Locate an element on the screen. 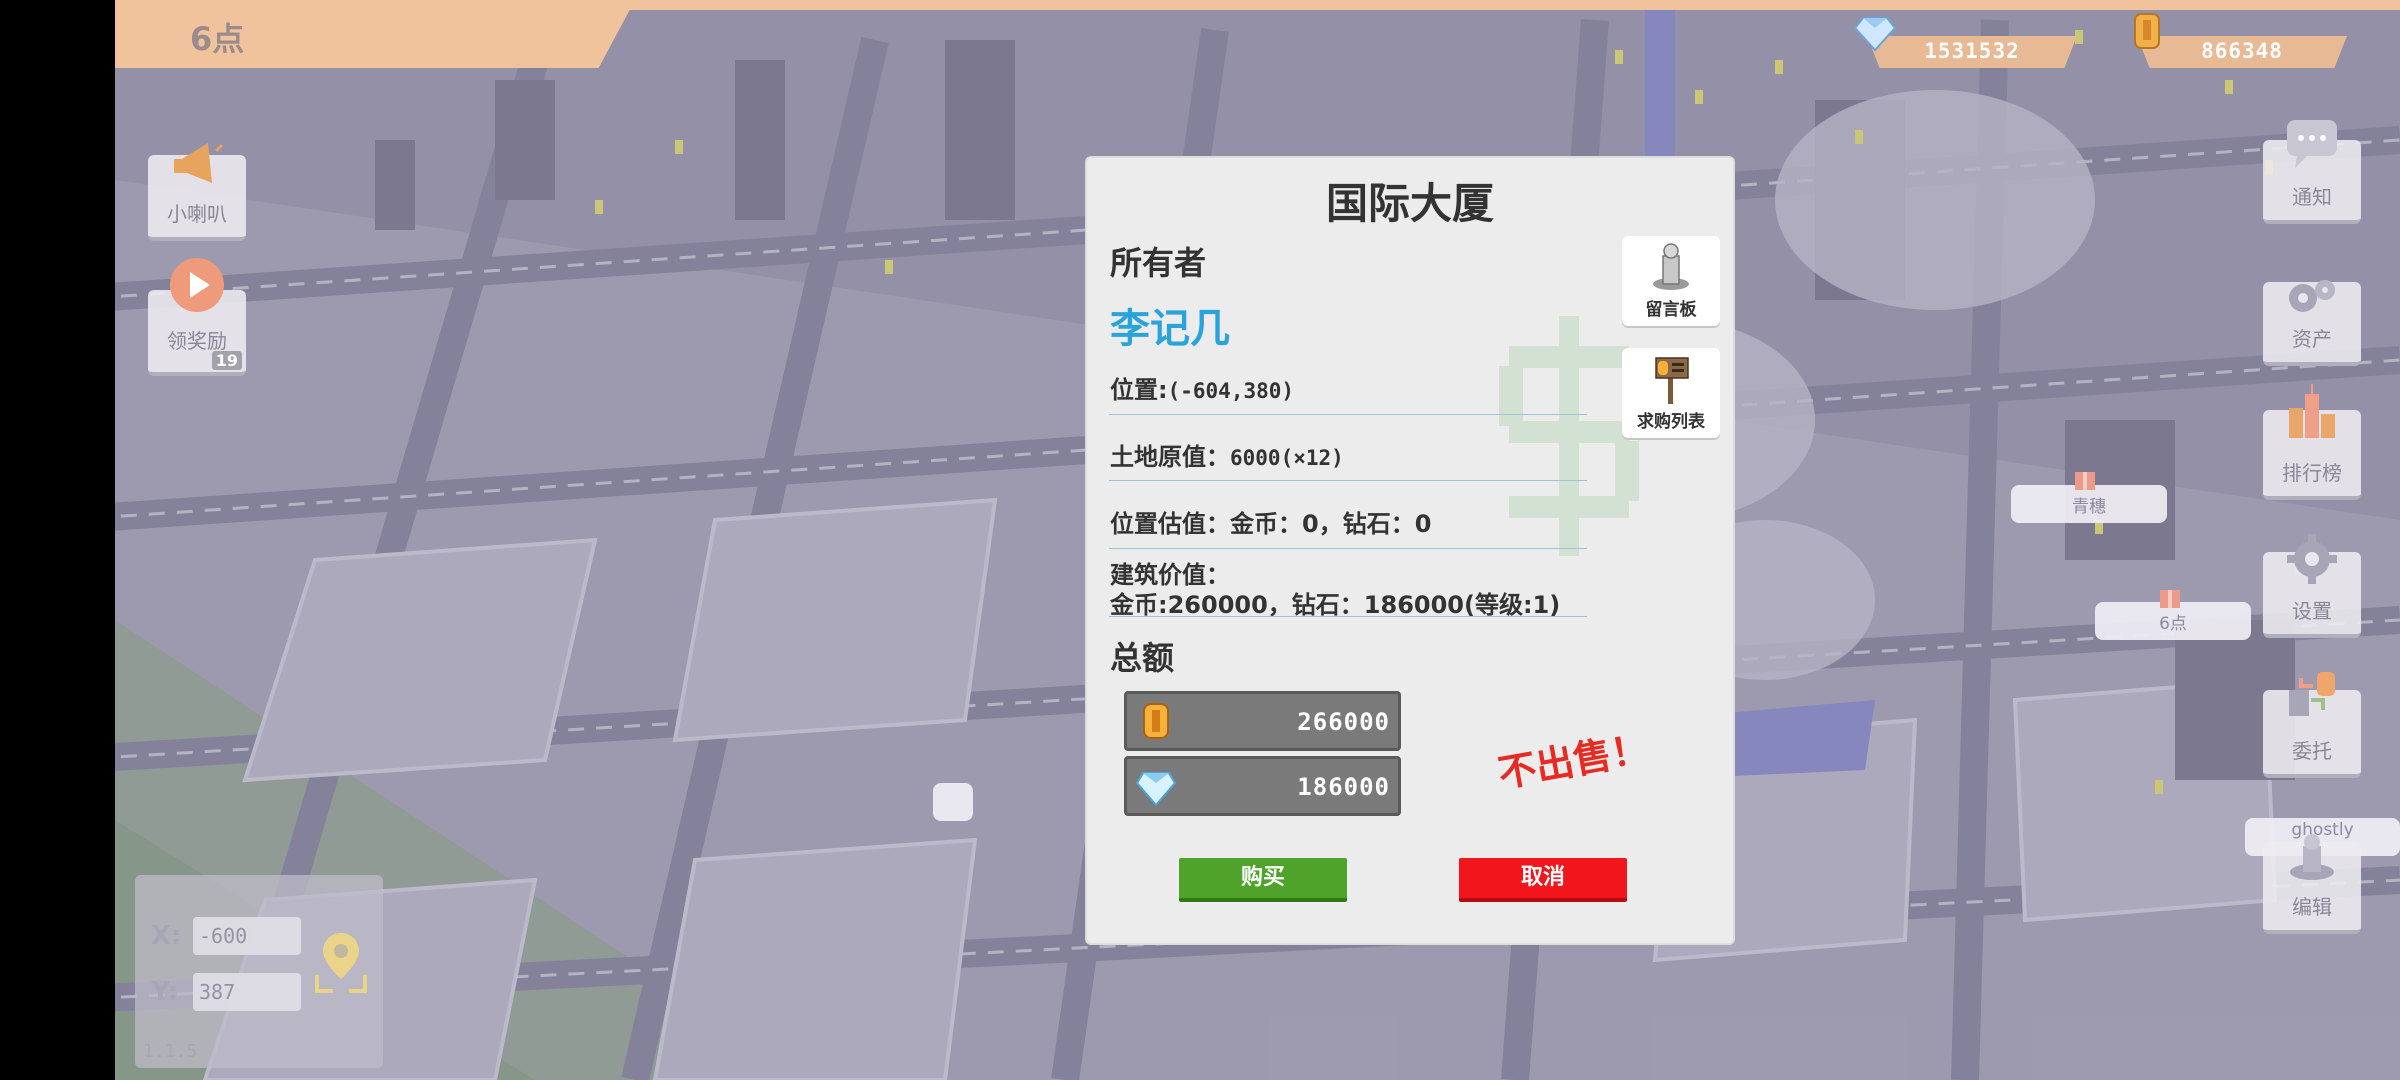 The image size is (2400, 1080). buy-list-button: 求购列表 is located at coordinates (1671, 393).